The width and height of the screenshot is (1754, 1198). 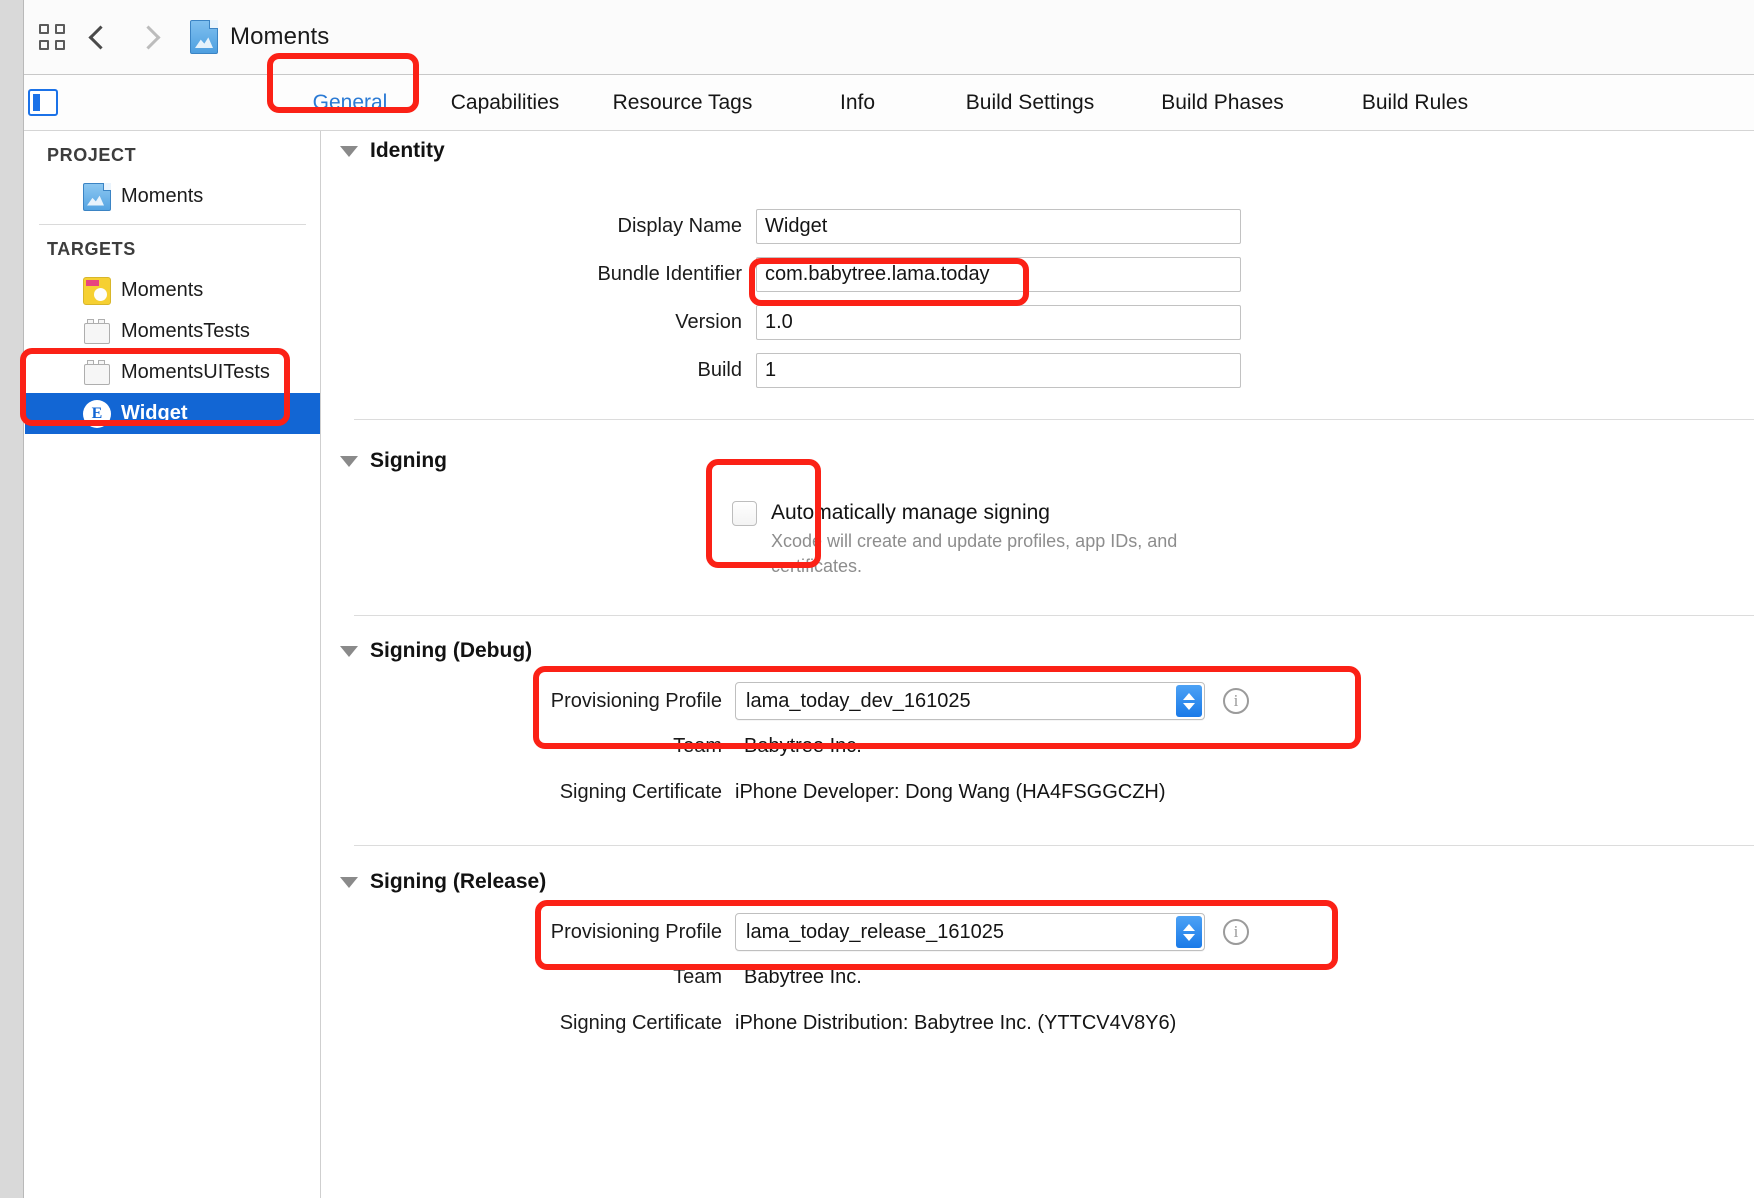 What do you see at coordinates (1054, 845) in the screenshot?
I see `divider-after-signing-debug` at bounding box center [1054, 845].